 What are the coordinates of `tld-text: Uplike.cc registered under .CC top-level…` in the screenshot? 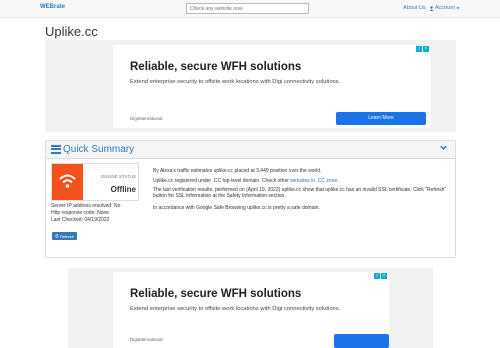 It's located at (300, 181).